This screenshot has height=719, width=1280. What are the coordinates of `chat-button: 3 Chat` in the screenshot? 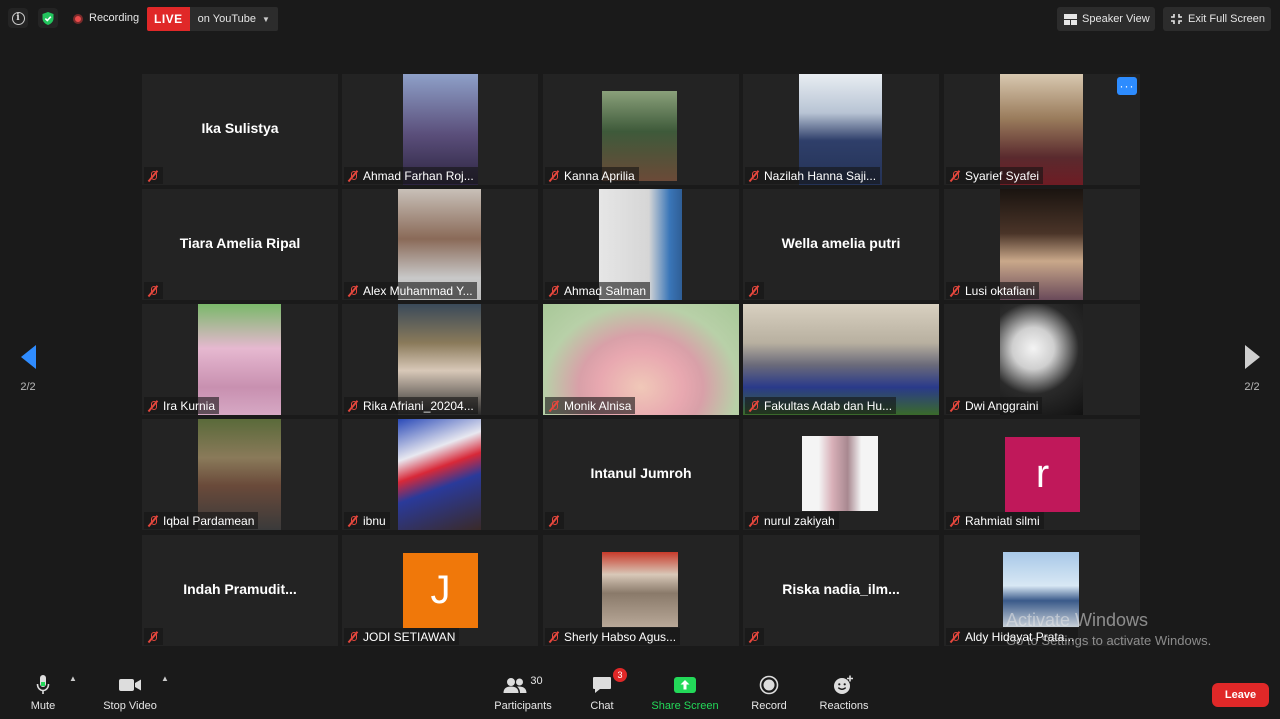 It's located at (606, 690).